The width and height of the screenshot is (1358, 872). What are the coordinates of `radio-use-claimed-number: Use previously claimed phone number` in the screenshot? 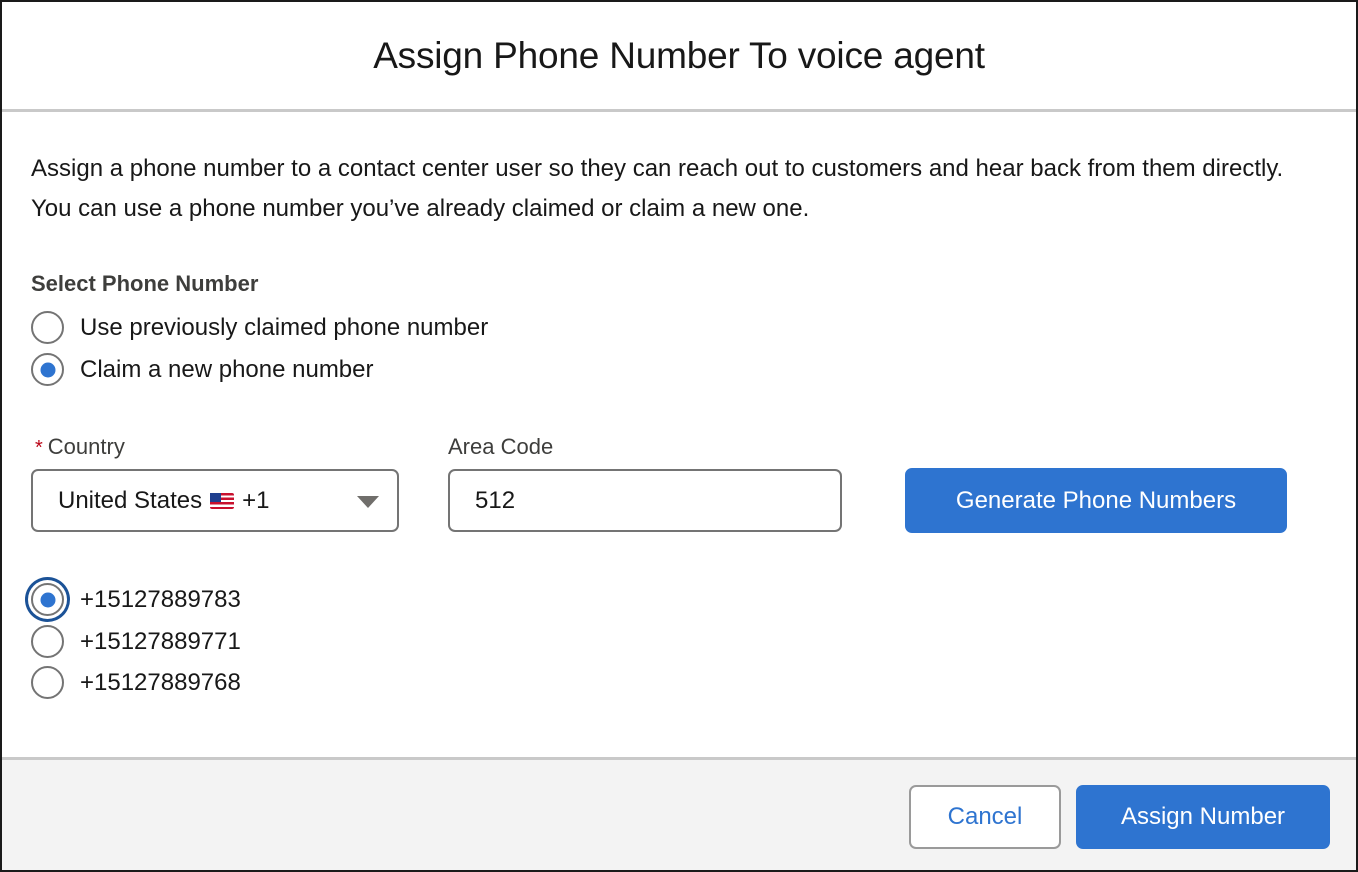 It's located at (259, 327).